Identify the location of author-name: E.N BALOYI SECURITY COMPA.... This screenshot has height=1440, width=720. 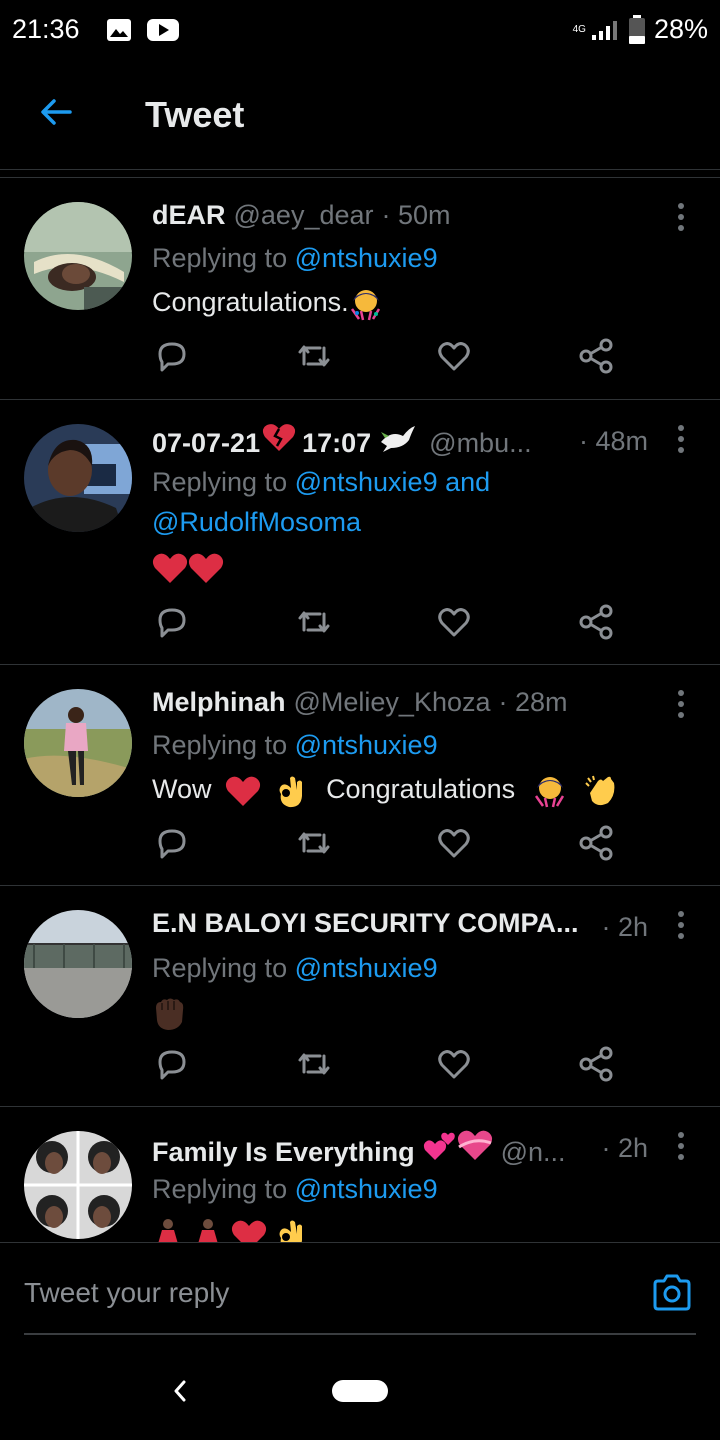
(365, 923).